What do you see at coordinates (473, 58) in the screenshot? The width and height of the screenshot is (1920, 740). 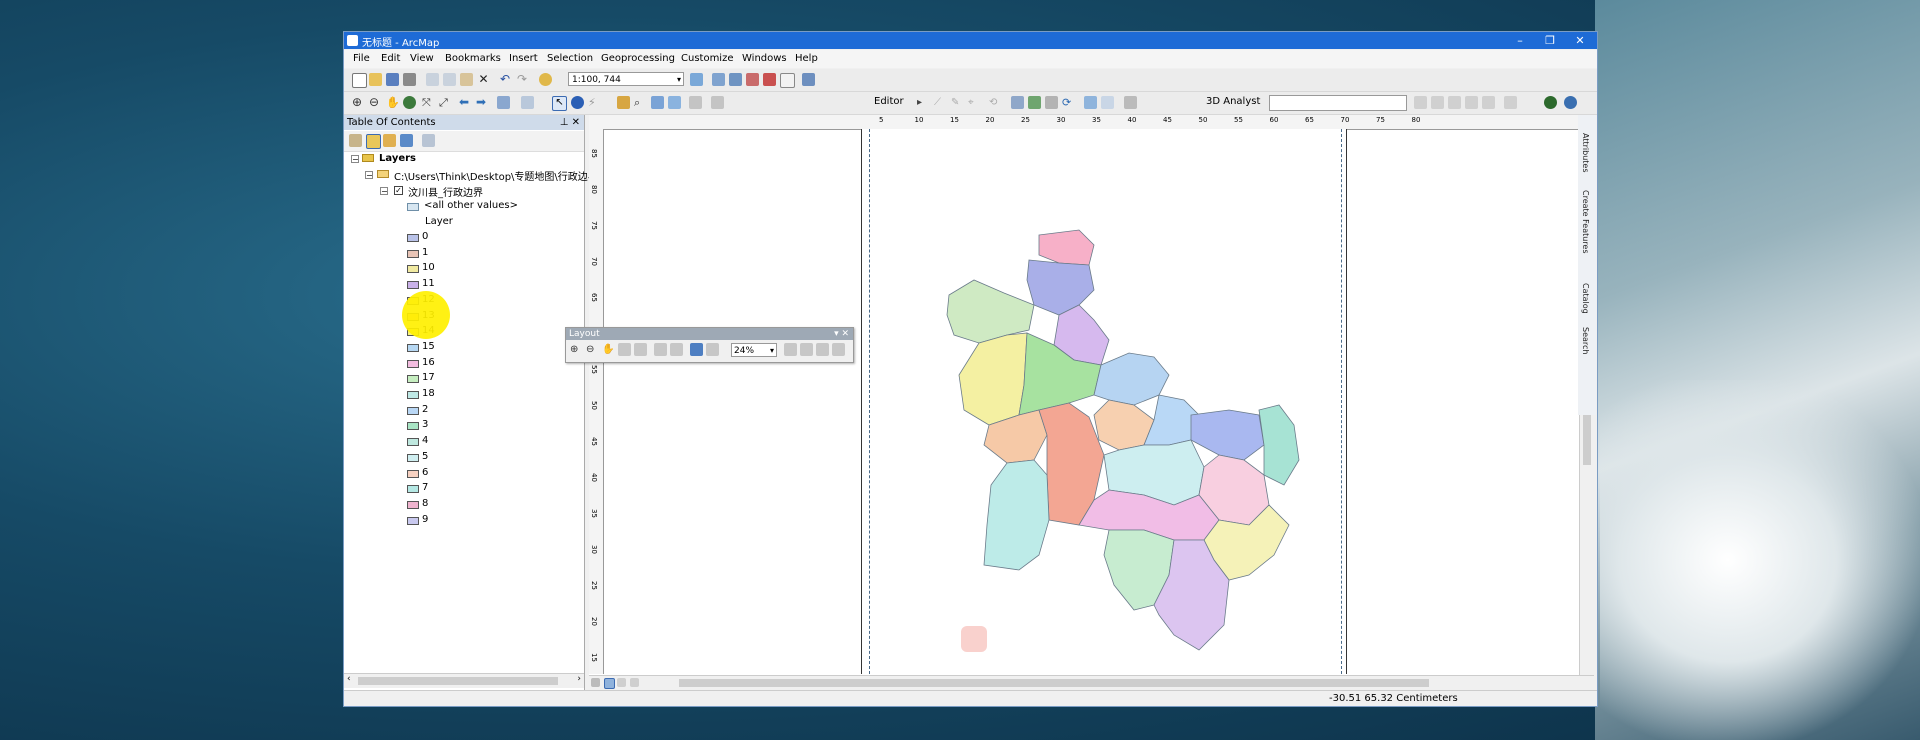 I see `menu-bookmarks: Bookmarks` at bounding box center [473, 58].